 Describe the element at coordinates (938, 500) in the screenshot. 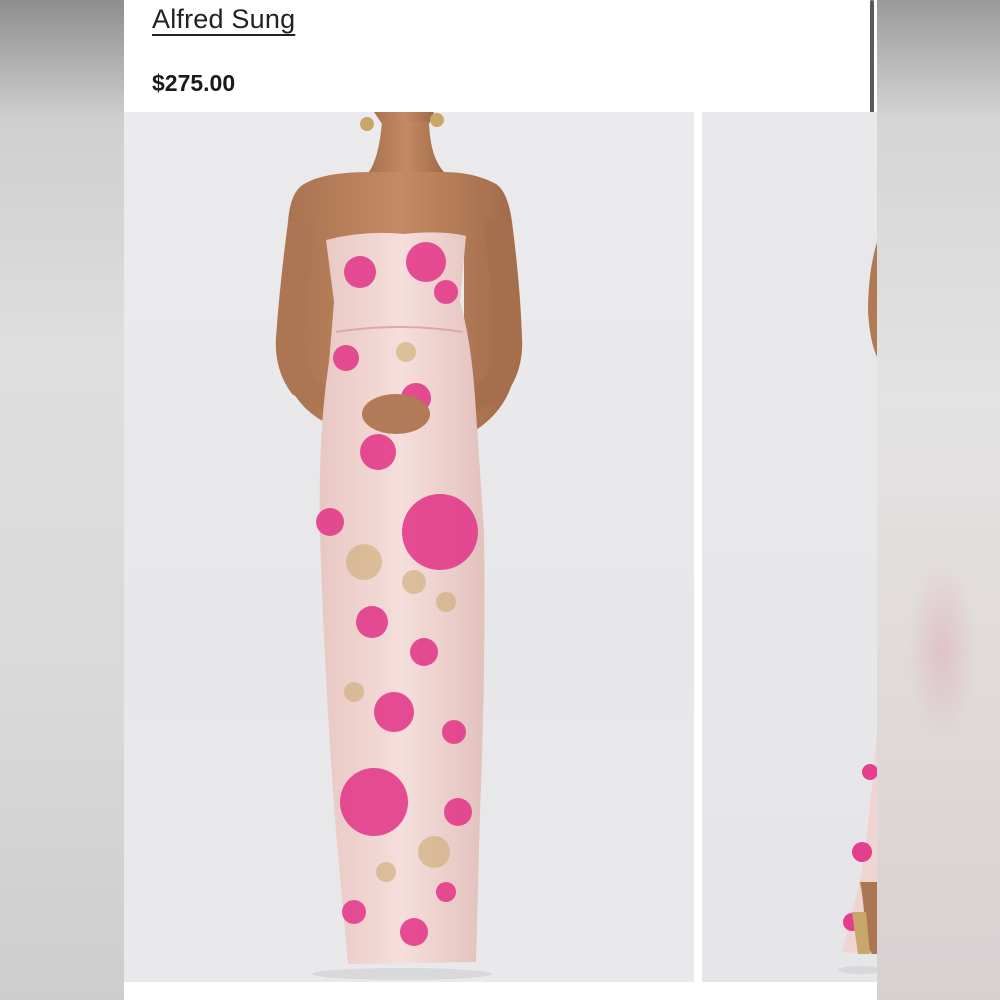

I see `blurred-background-right` at that location.